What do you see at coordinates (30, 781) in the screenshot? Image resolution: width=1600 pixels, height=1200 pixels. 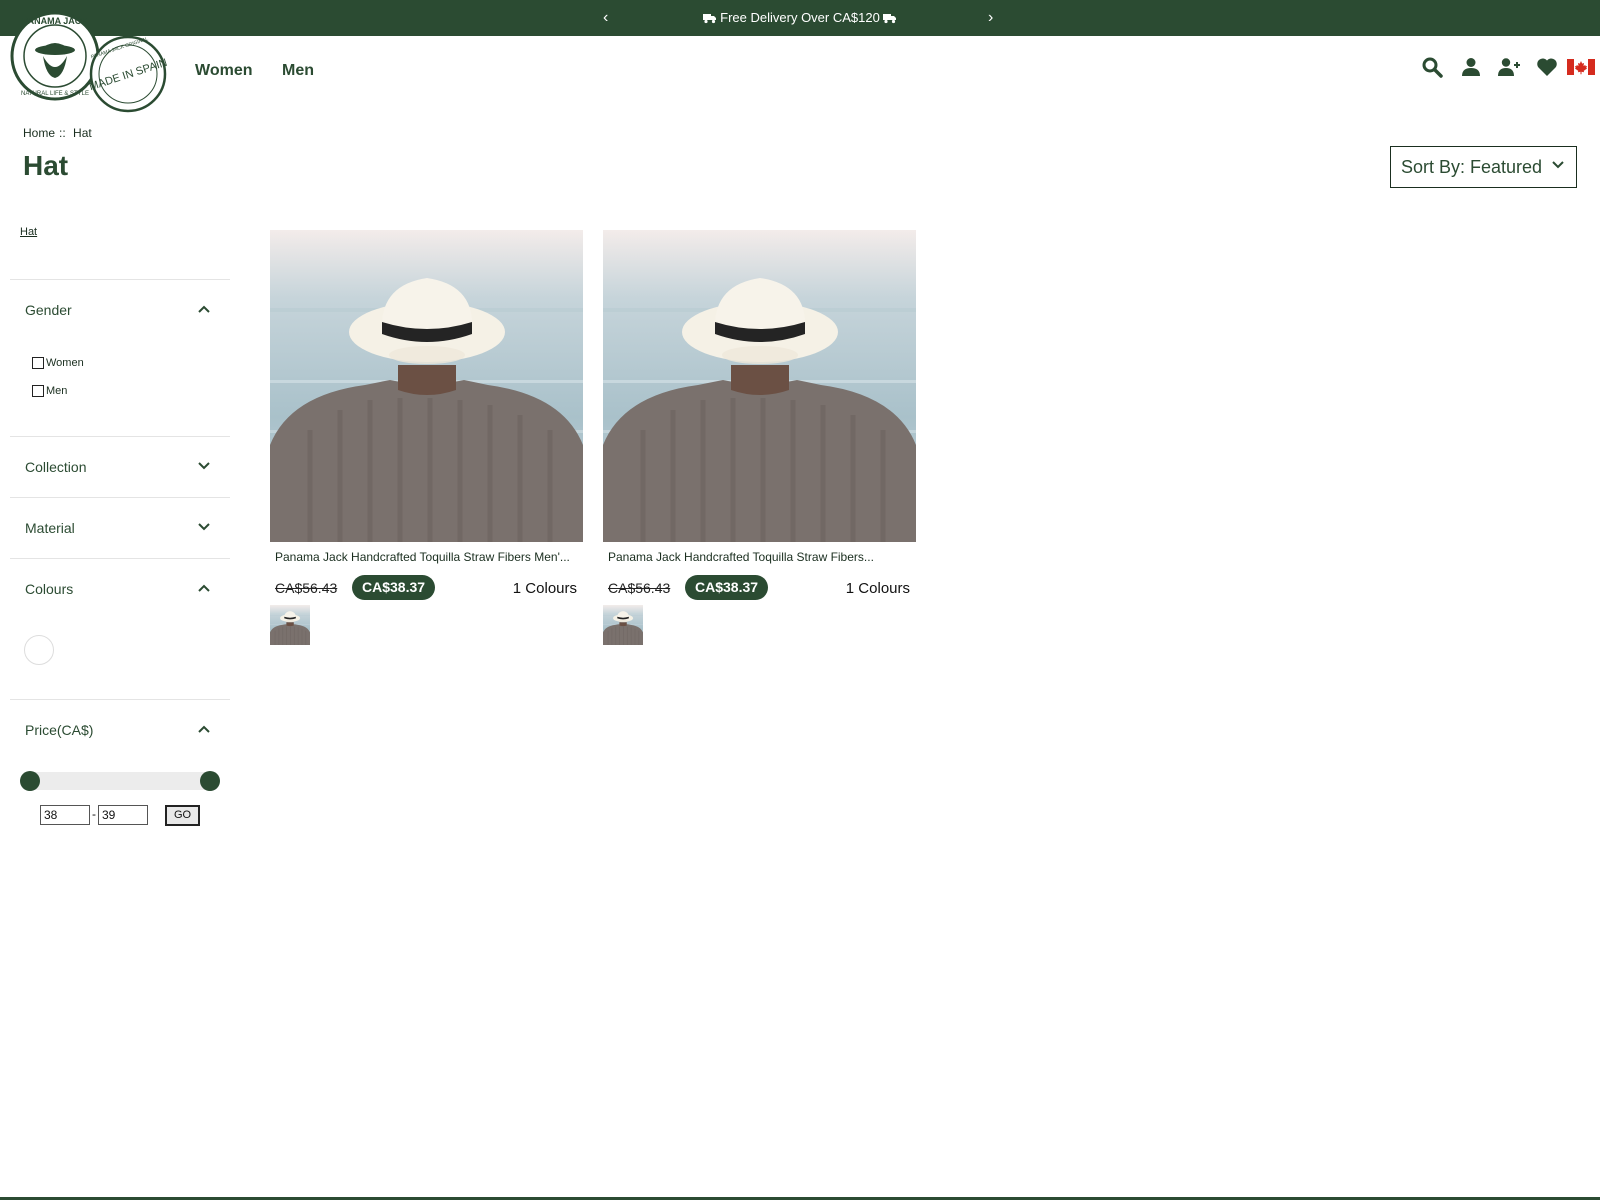 I see `price-min-handle` at bounding box center [30, 781].